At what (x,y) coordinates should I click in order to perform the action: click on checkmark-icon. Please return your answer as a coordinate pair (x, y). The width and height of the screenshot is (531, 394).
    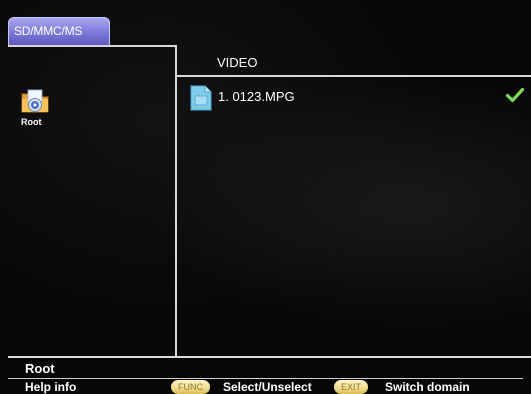
    Looking at the image, I should click on (515, 95).